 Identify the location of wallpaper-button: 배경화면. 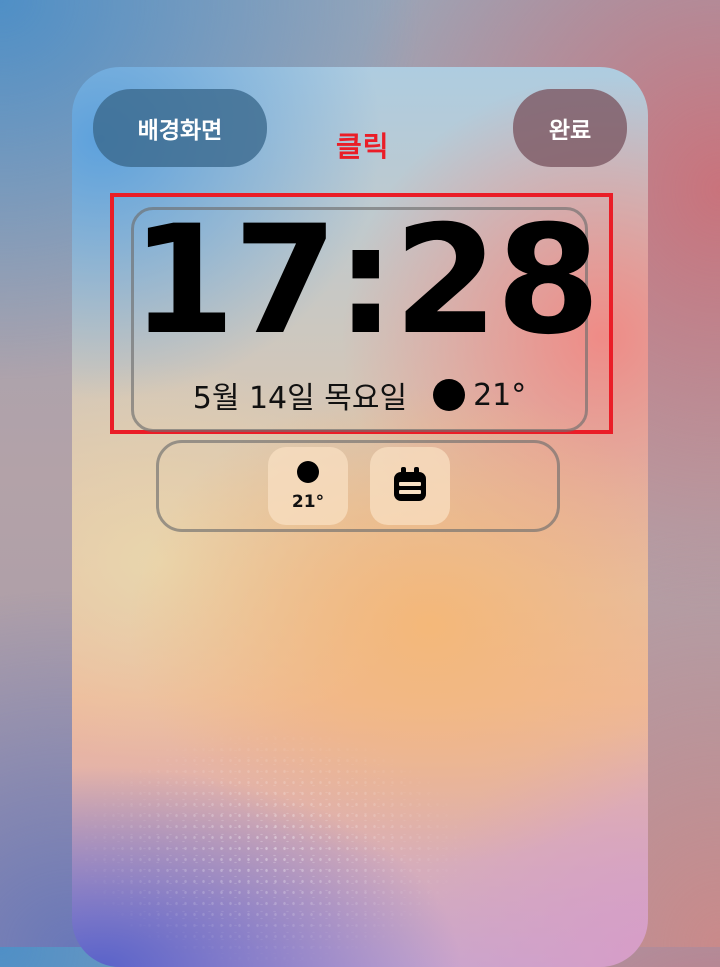
(180, 128).